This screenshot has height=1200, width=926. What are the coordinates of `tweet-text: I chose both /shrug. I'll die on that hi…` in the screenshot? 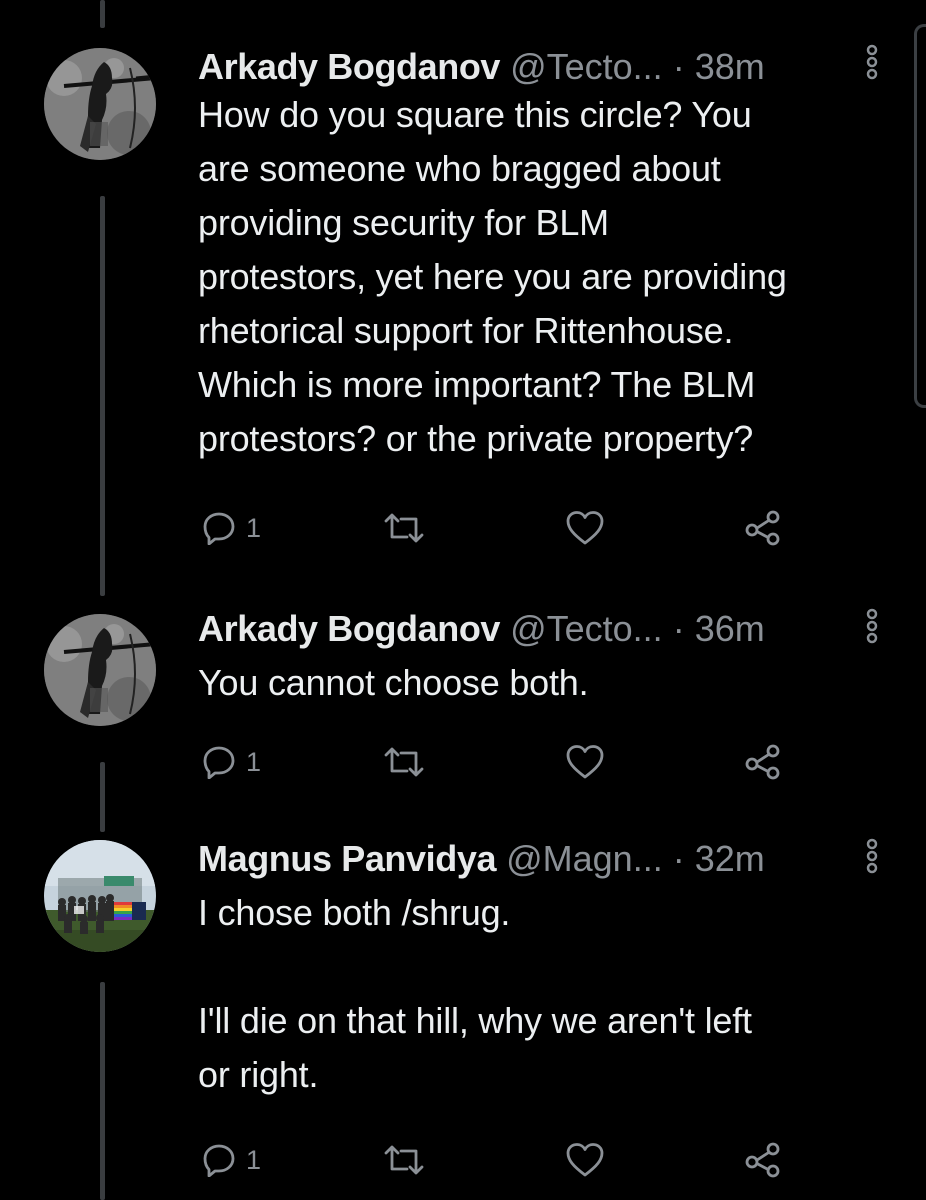 It's located at (475, 993).